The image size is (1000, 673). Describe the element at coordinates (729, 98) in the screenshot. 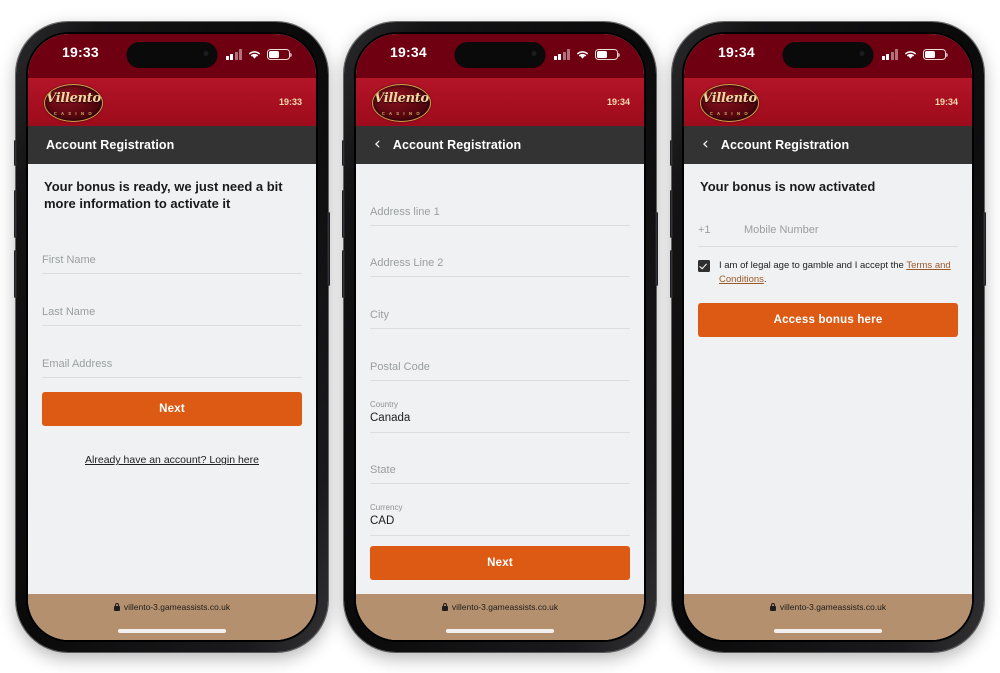

I see `logo-wordmark-3: Villento` at that location.